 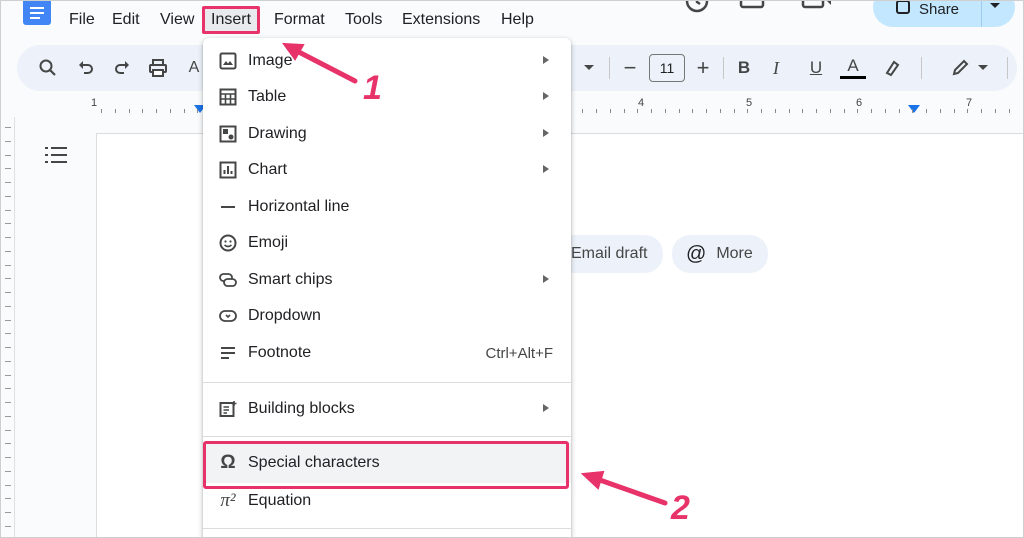 What do you see at coordinates (816, 68) in the screenshot?
I see `underline-button: U` at bounding box center [816, 68].